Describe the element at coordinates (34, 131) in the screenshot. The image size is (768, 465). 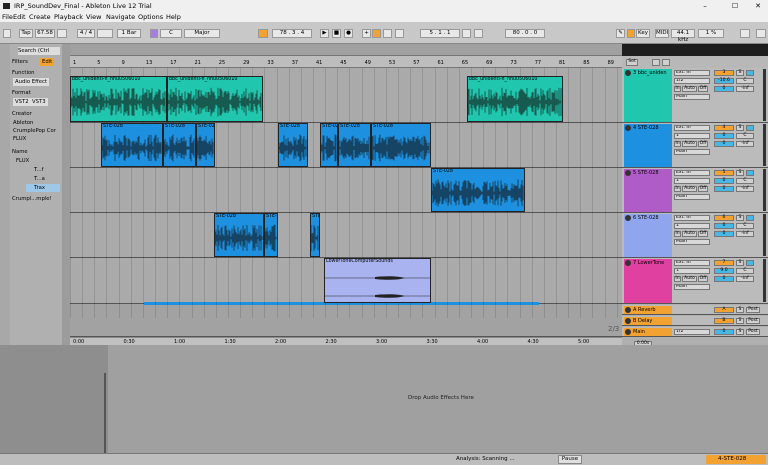
I see `creator-crumplepop: CrumplePop Cor` at that location.